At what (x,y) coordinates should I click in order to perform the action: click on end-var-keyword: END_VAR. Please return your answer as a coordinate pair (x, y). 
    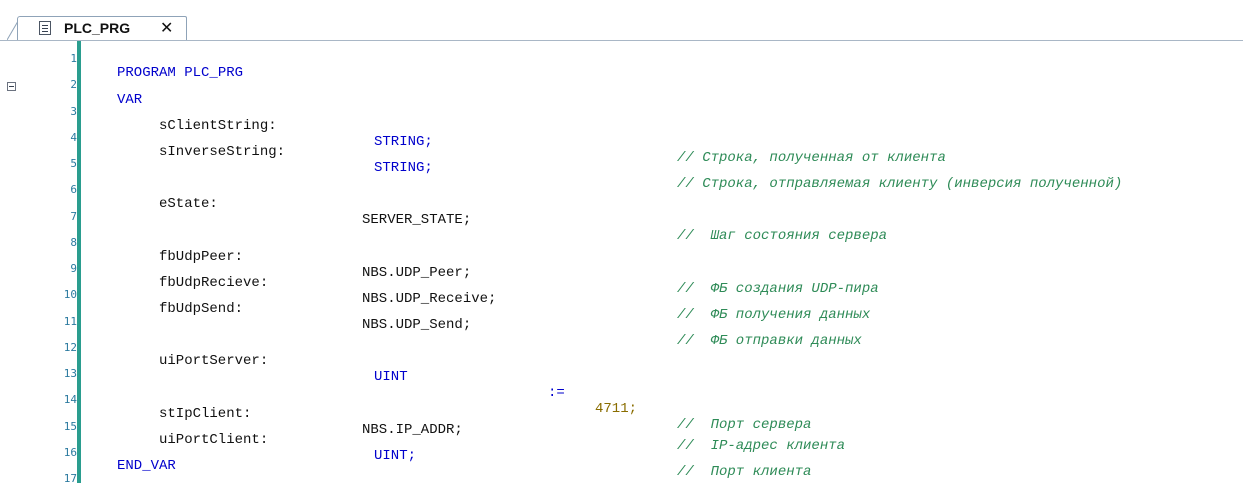
    Looking at the image, I should click on (146, 466).